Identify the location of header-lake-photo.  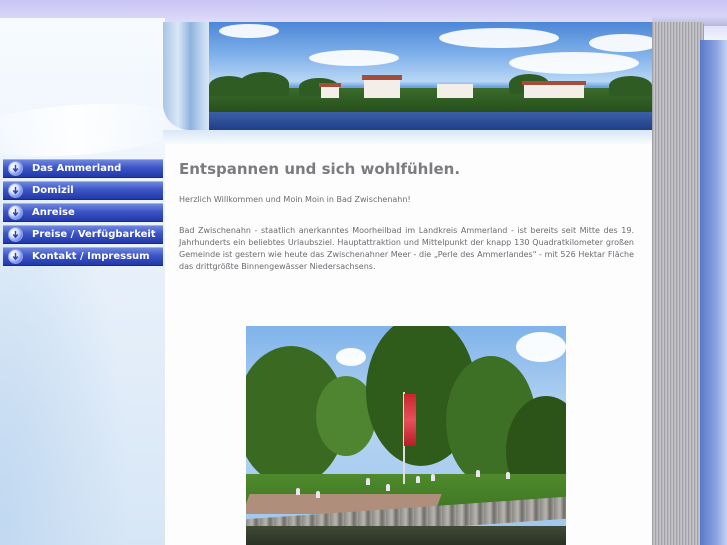
(430, 76).